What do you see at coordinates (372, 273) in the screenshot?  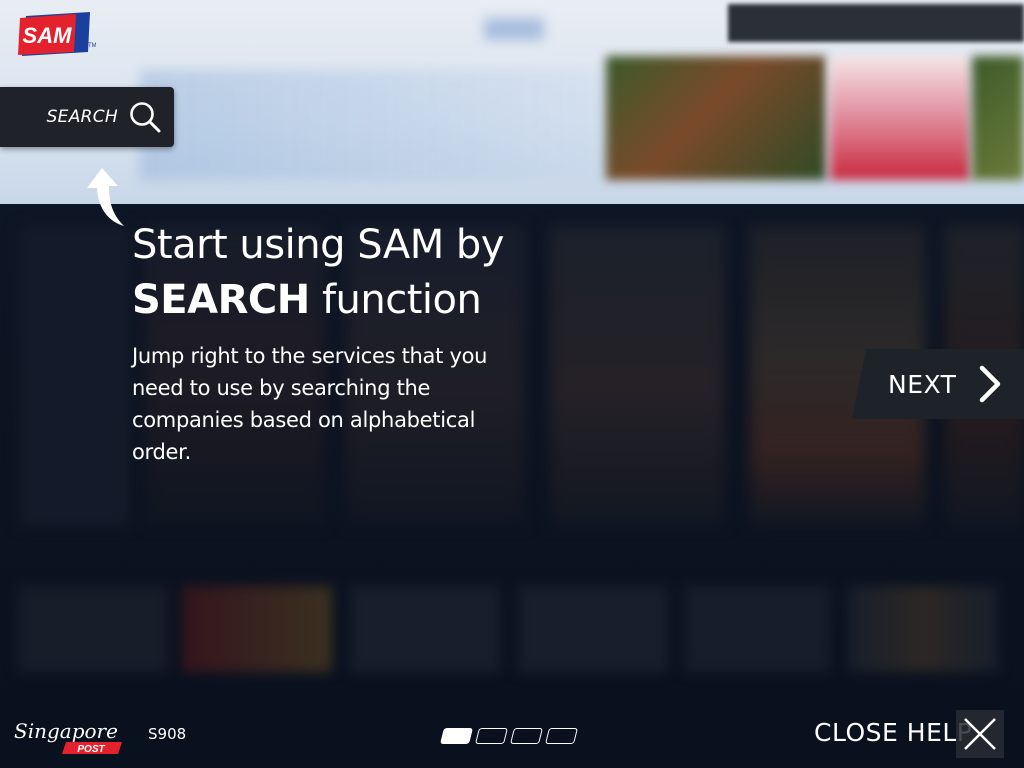 I see `help-headline: Start using SAM by SEARCH function` at bounding box center [372, 273].